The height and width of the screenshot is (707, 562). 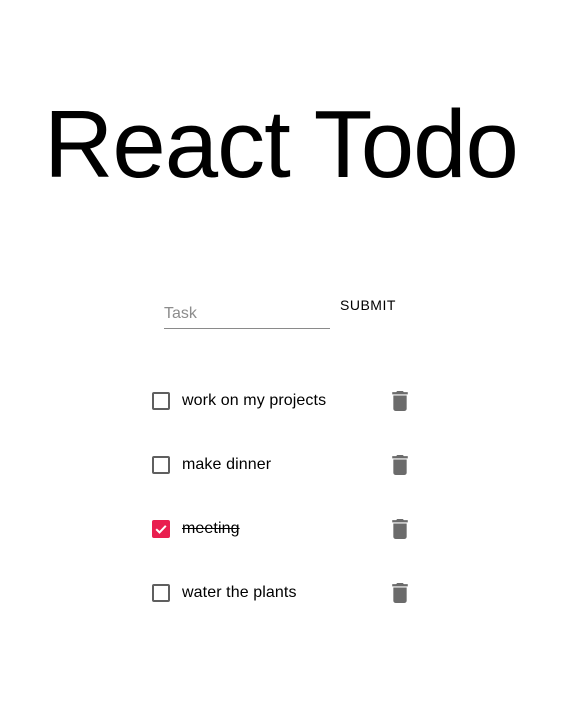 I want to click on add-task-form: SUBMIT, so click(x=284, y=312).